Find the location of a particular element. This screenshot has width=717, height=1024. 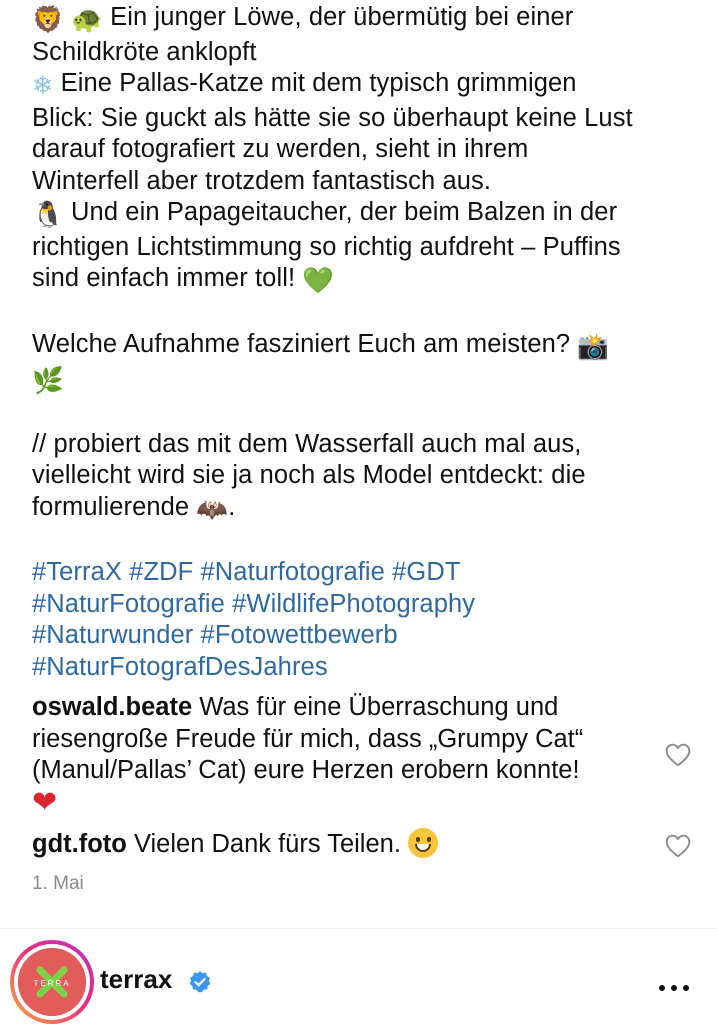

avatar-image: TERRA is located at coordinates (52, 982).